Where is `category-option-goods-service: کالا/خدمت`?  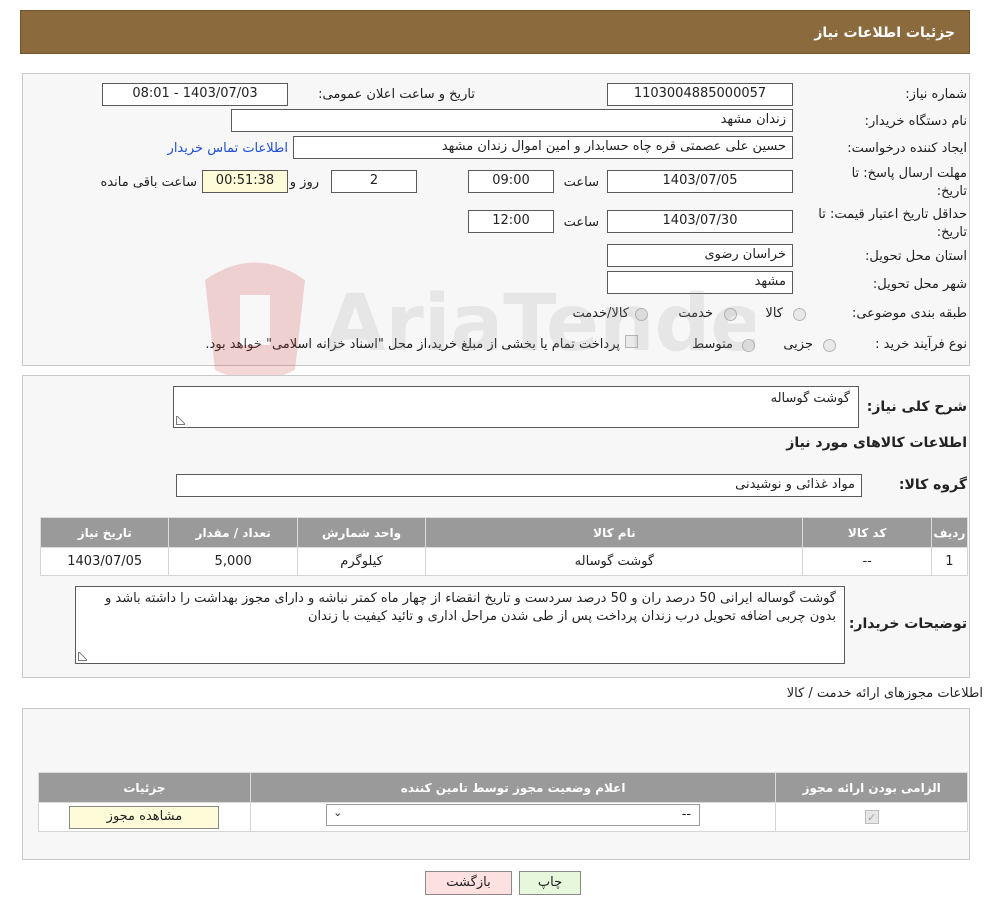
category-option-goods-service: کالا/خدمت is located at coordinates (600, 313).